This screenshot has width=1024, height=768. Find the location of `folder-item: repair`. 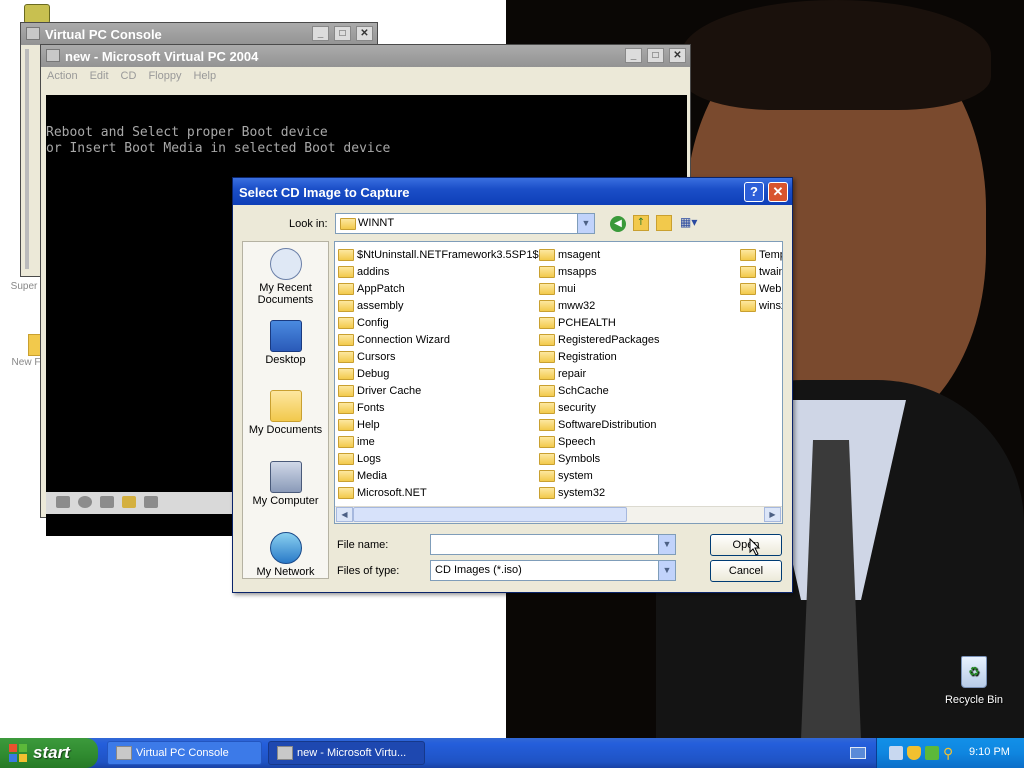

folder-item: repair is located at coordinates (599, 373).